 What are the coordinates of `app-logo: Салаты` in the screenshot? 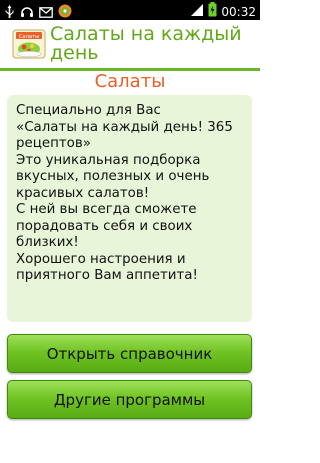 It's located at (29, 44).